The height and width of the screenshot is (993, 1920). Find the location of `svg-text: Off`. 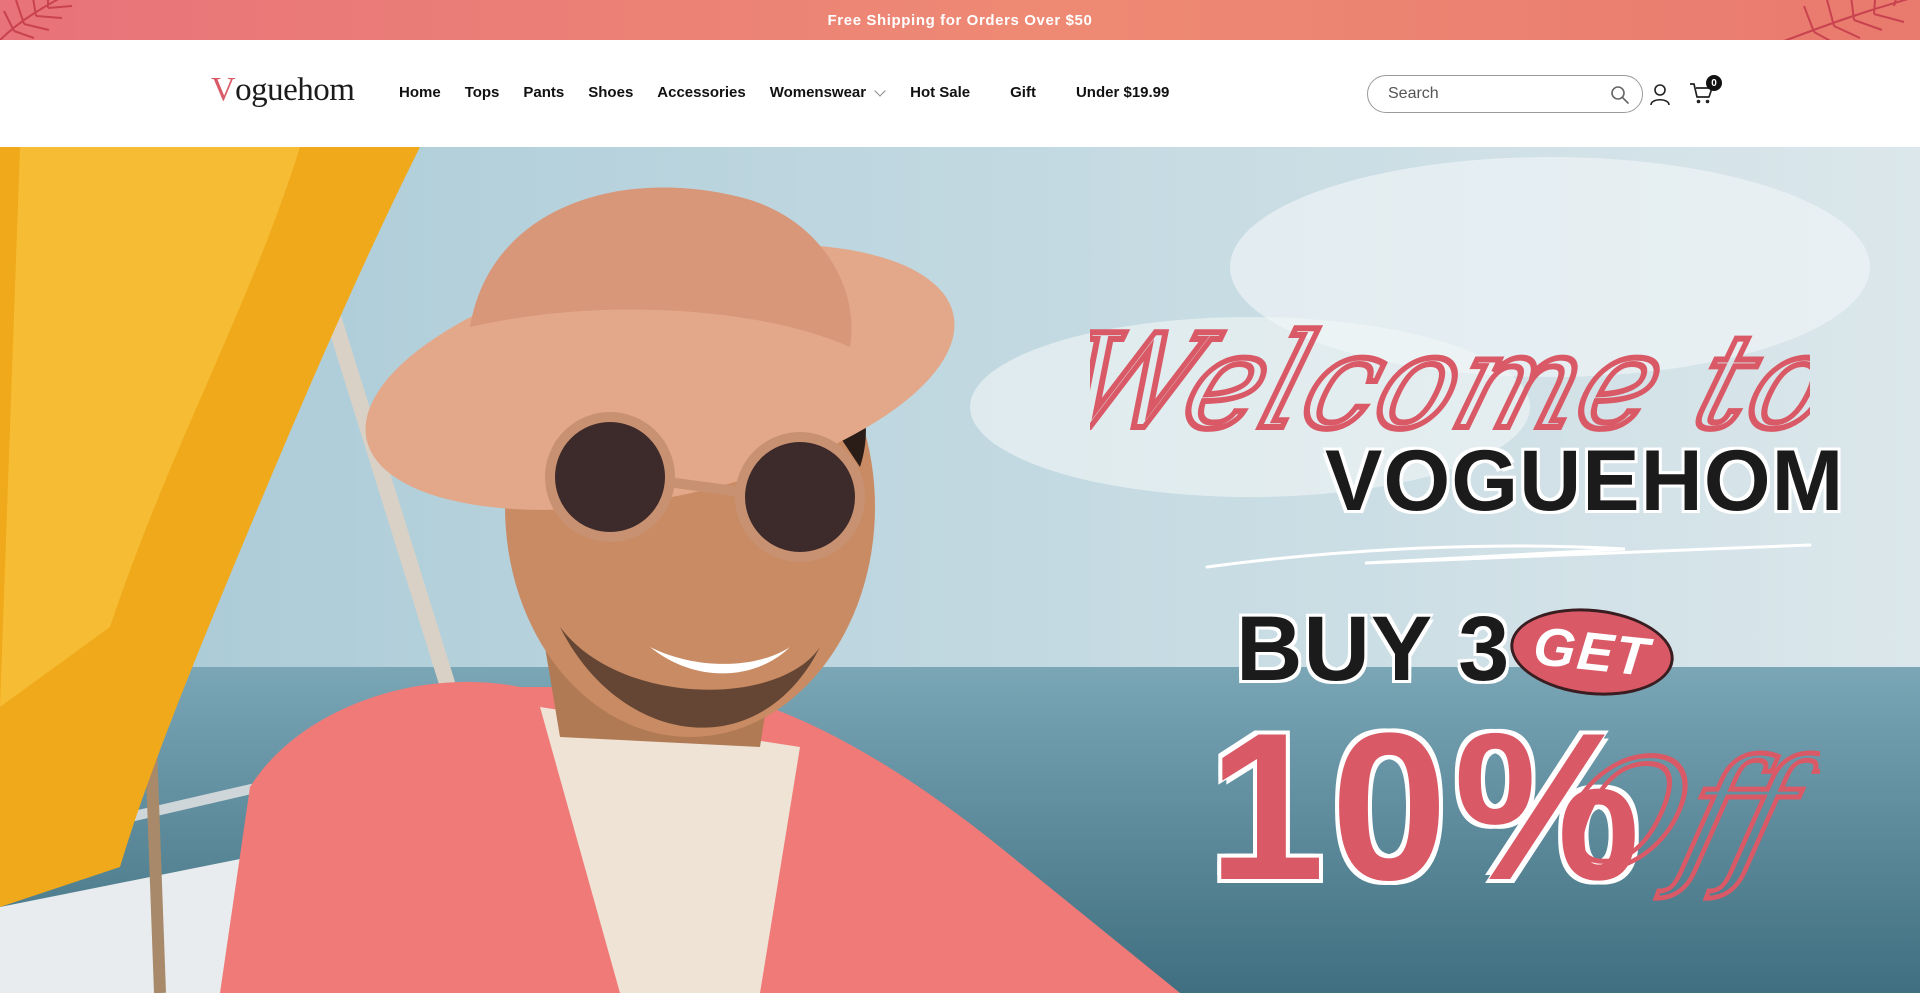

svg-text: Off is located at coordinates (1700, 815).